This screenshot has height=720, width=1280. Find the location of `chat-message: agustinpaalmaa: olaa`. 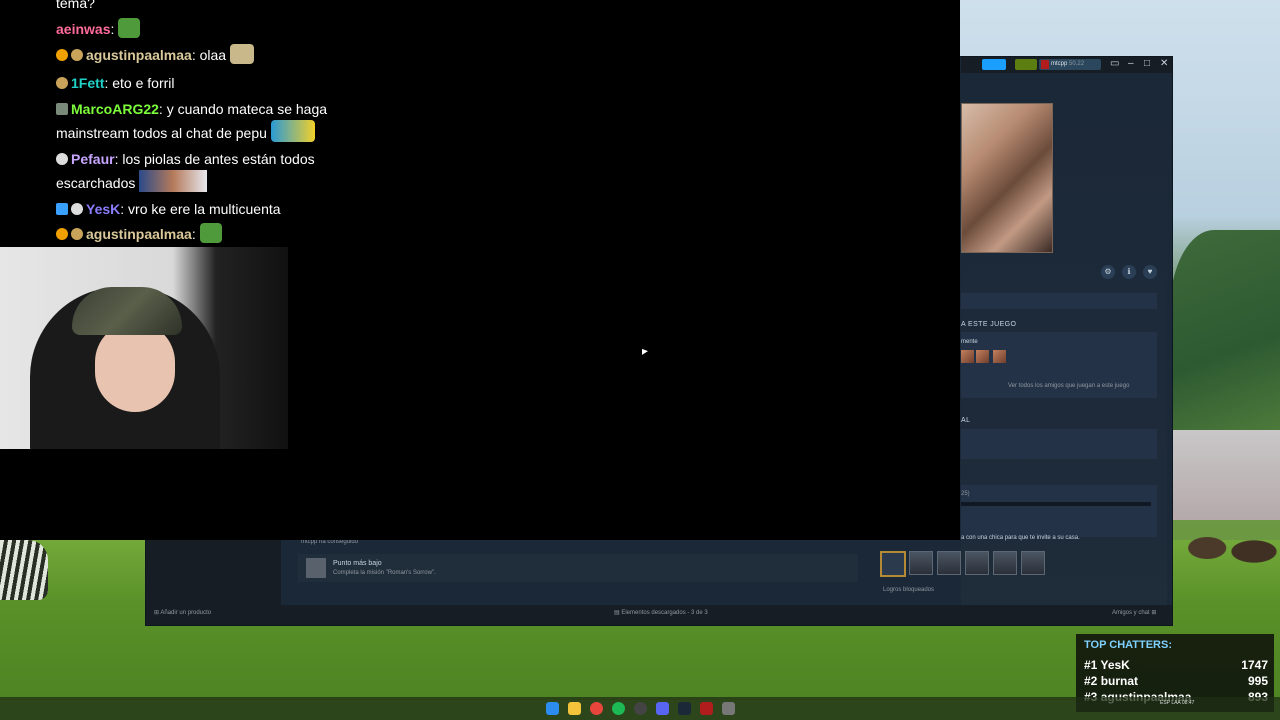

chat-message: agustinpaalmaa: olaa is located at coordinates (206, 55).